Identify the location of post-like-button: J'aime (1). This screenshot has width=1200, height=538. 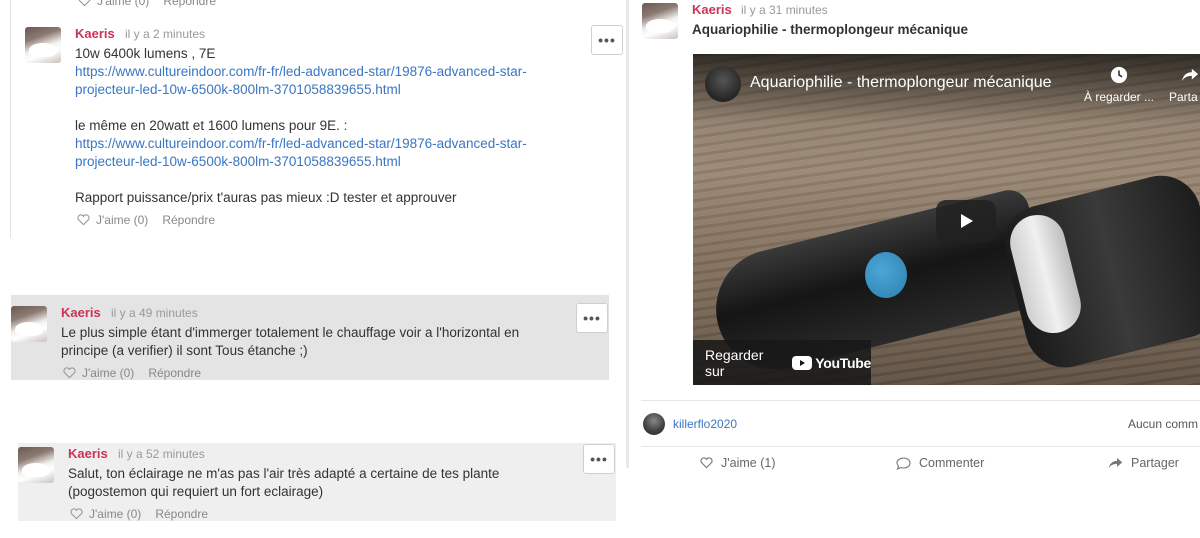
(737, 463).